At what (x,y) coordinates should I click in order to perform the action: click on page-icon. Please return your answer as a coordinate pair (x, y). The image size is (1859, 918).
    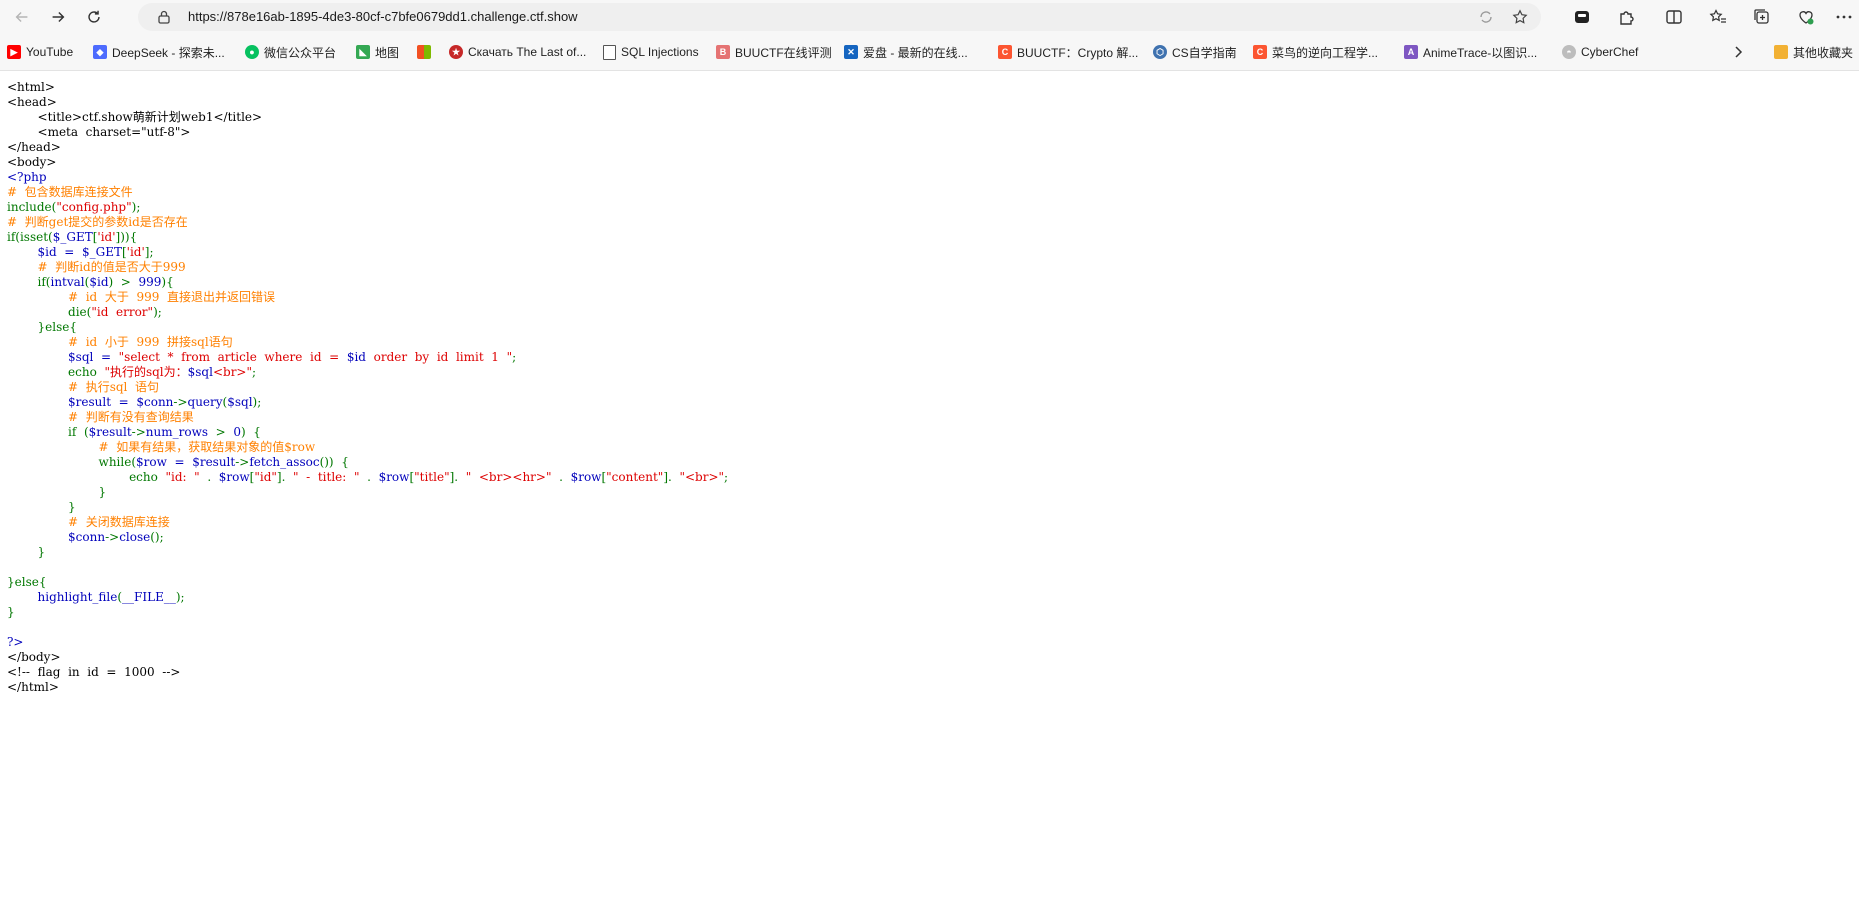
    Looking at the image, I should click on (609, 52).